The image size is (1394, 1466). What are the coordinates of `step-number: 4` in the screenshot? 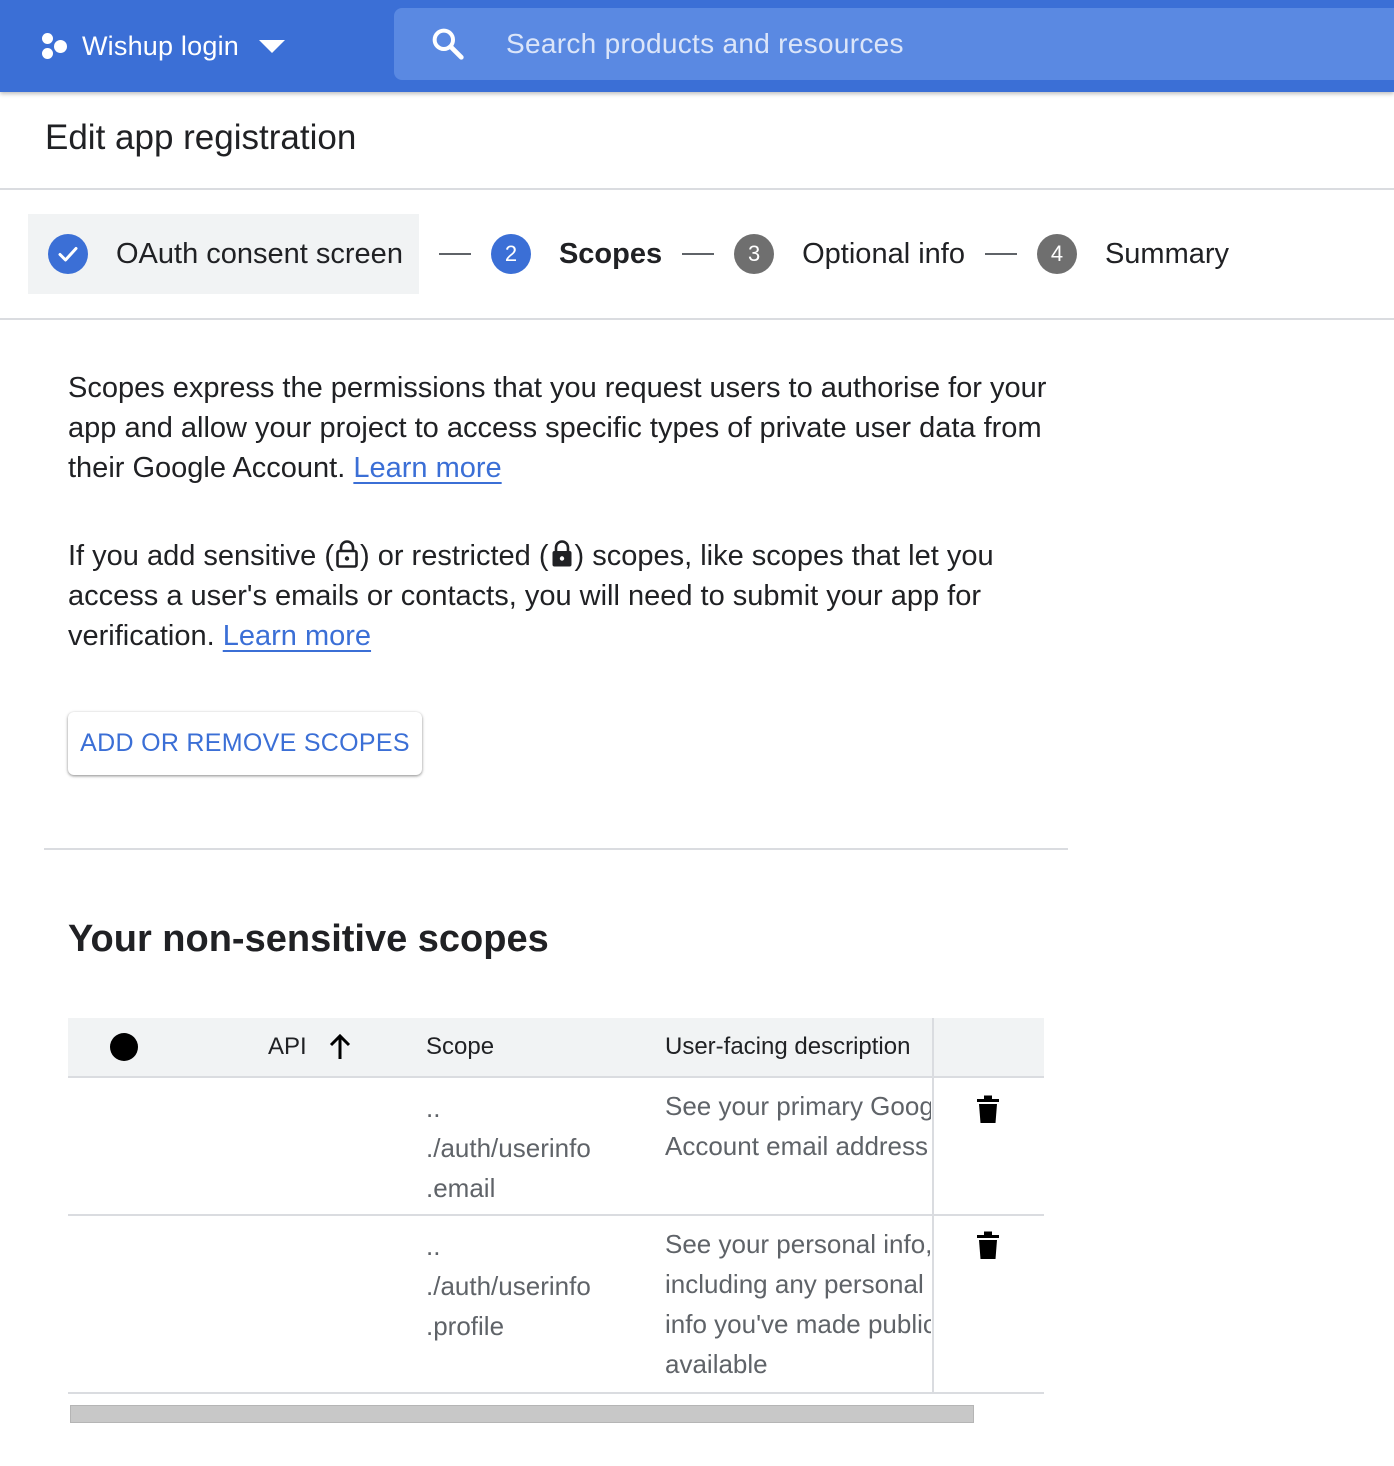 It's located at (1056, 254).